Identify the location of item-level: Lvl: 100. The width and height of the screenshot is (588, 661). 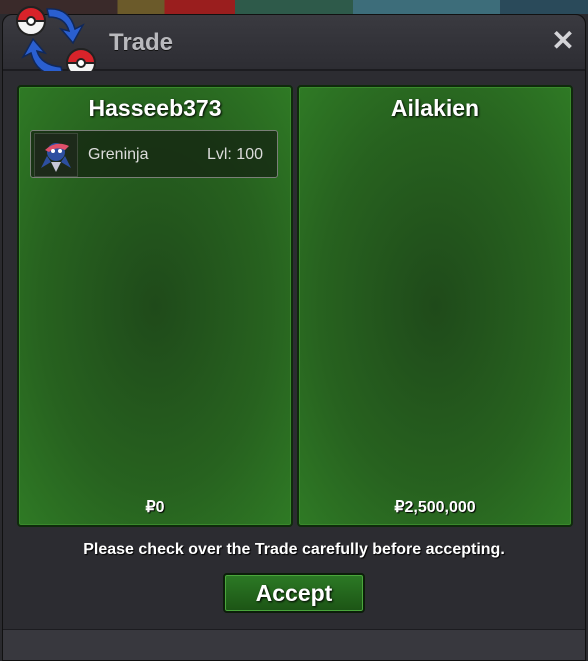
(234, 154).